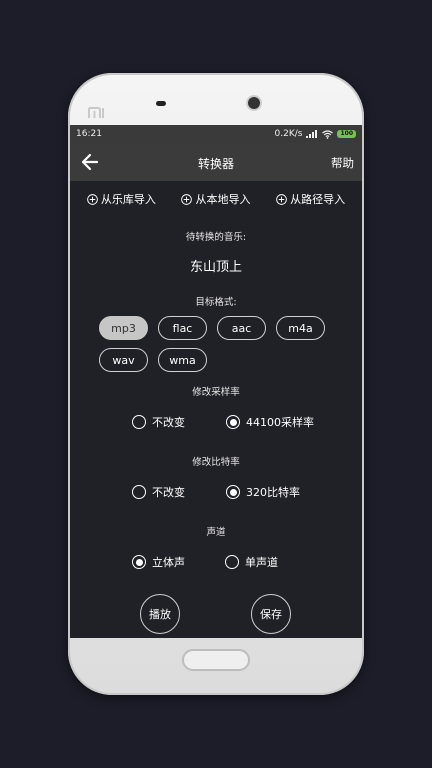  Describe the element at coordinates (273, 492) in the screenshot. I see `radio-label: 320比特率` at that location.